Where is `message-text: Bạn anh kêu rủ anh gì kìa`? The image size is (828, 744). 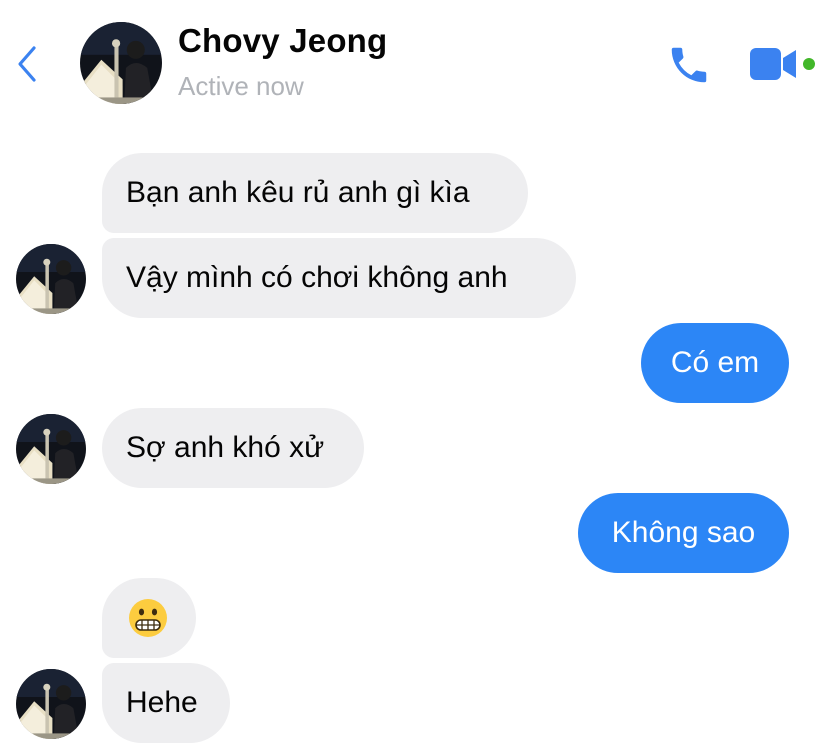 message-text: Bạn anh kêu rủ anh gì kìa is located at coordinates (298, 192).